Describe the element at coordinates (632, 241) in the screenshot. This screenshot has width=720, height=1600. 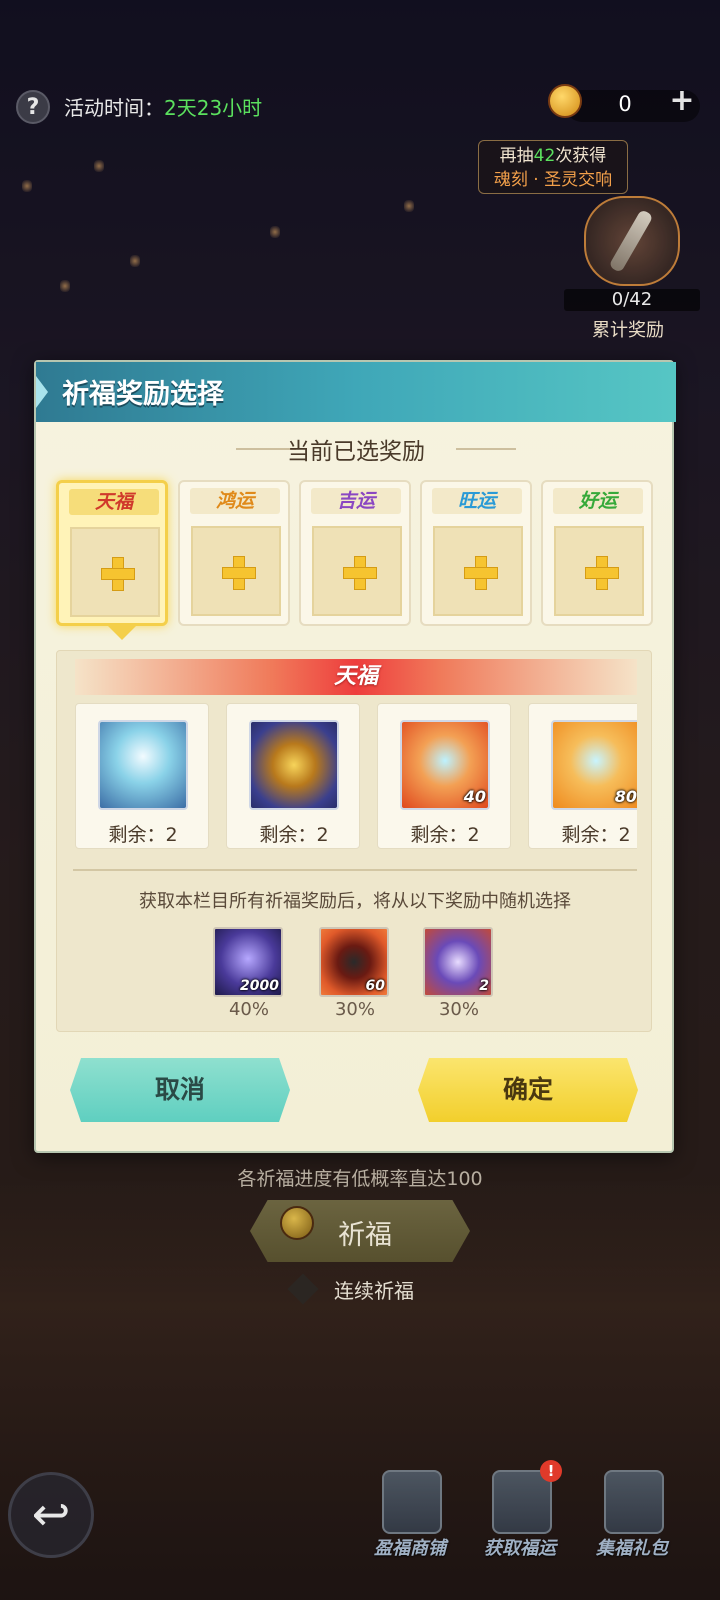
I see `scepter-reward-icon` at that location.